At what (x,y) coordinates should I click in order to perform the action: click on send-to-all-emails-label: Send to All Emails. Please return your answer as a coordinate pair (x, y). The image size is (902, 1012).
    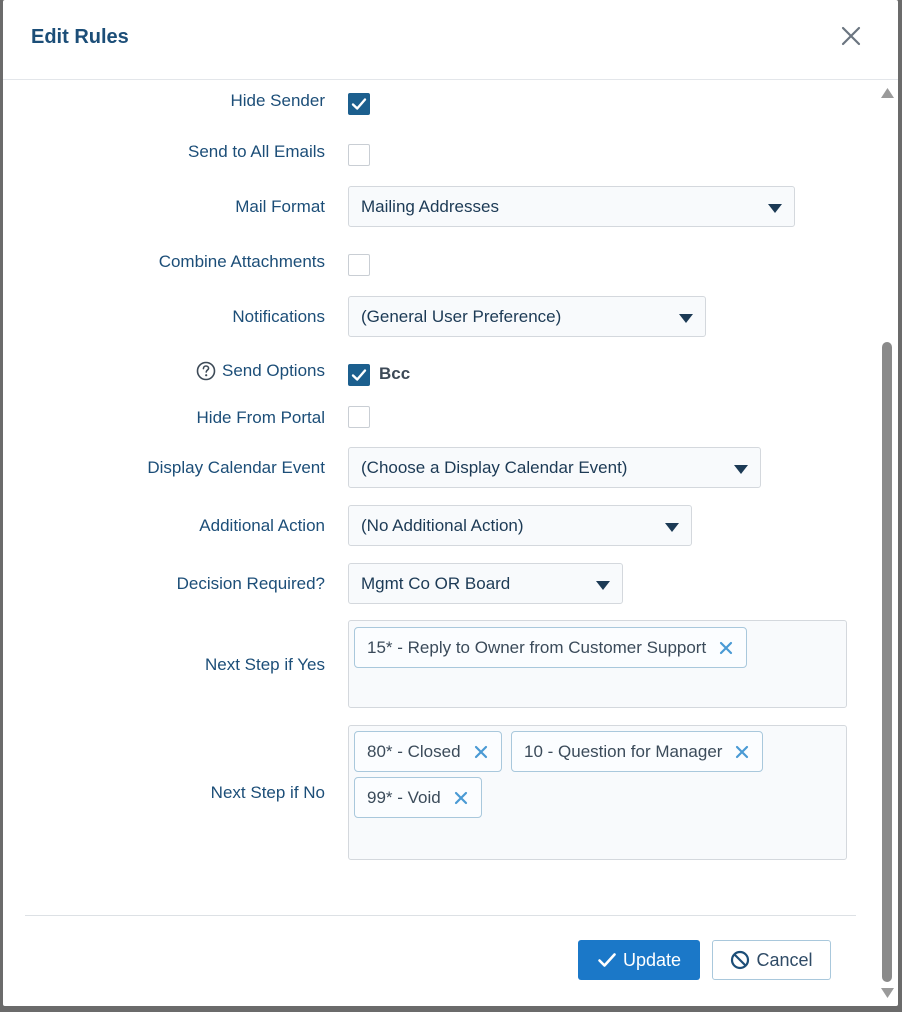
    Looking at the image, I should click on (256, 151).